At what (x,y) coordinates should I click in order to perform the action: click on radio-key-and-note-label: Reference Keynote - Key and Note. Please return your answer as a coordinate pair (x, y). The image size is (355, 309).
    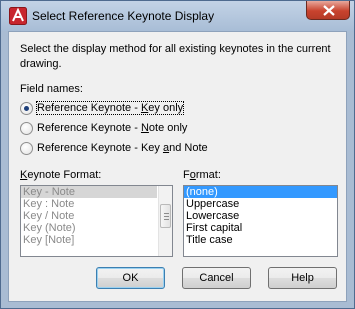
    Looking at the image, I should click on (122, 148).